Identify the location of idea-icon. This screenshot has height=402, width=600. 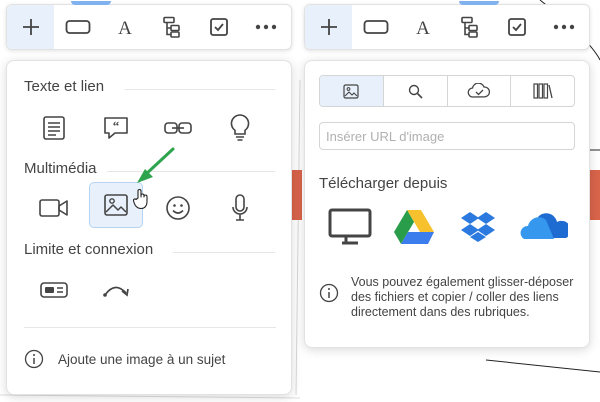
(240, 127).